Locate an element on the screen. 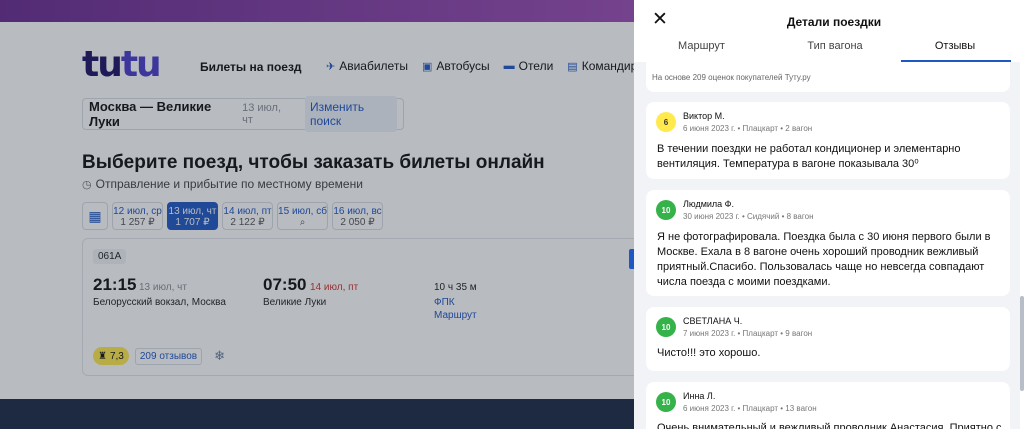 Image resolution: width=1024 pixels, height=429 pixels. reviews-summary: На основе 209 оценок покупателей Туту.ру is located at coordinates (828, 77).